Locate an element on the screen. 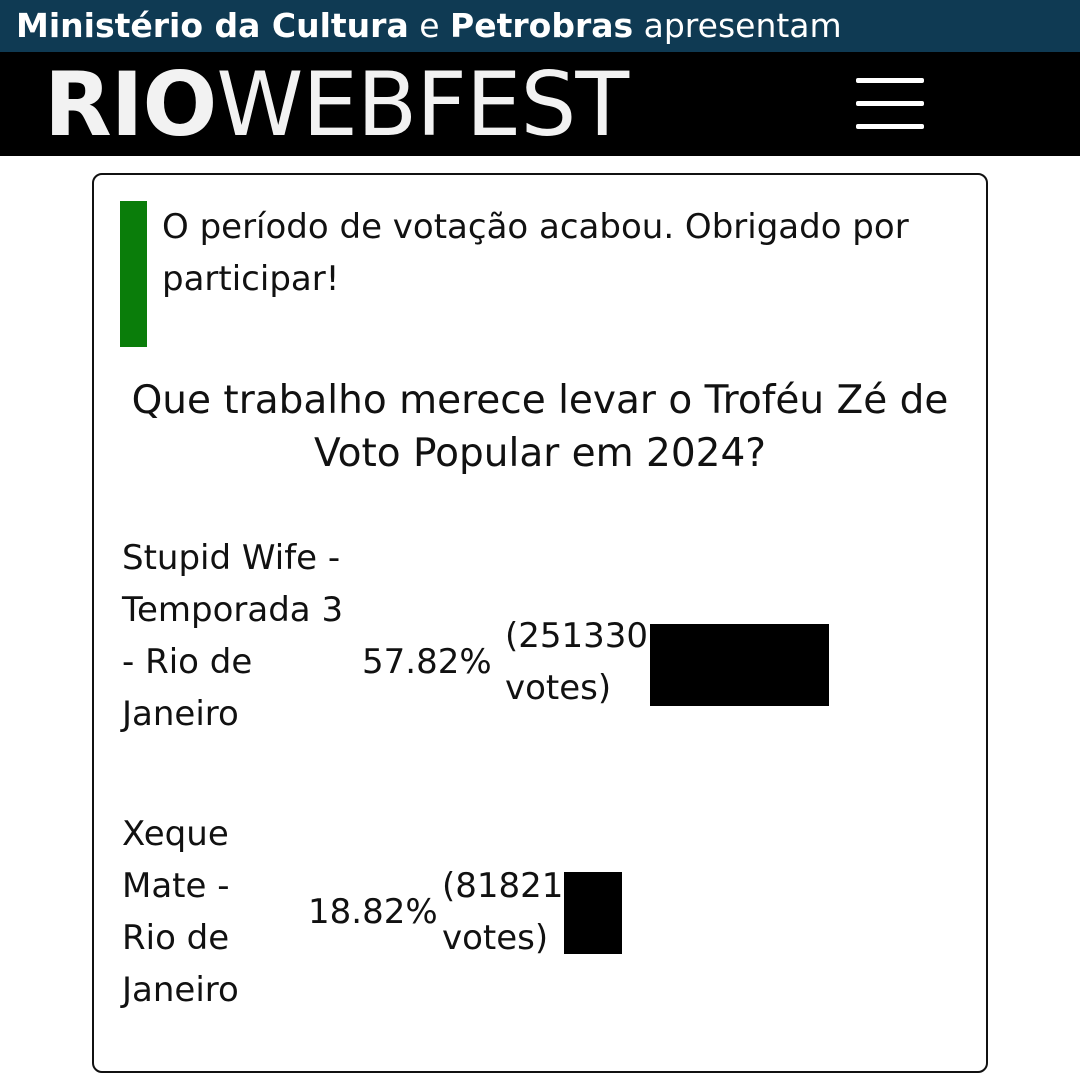 This screenshot has width=1080, height=1073. menu-line-top is located at coordinates (890, 80).